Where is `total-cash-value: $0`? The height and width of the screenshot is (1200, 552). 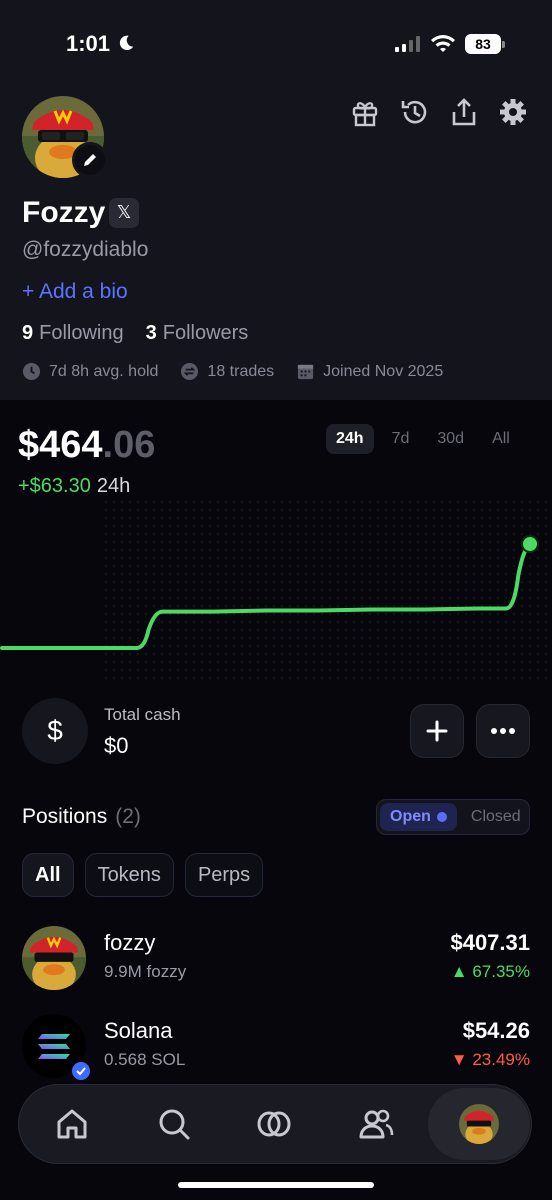
total-cash-value: $0 is located at coordinates (116, 745).